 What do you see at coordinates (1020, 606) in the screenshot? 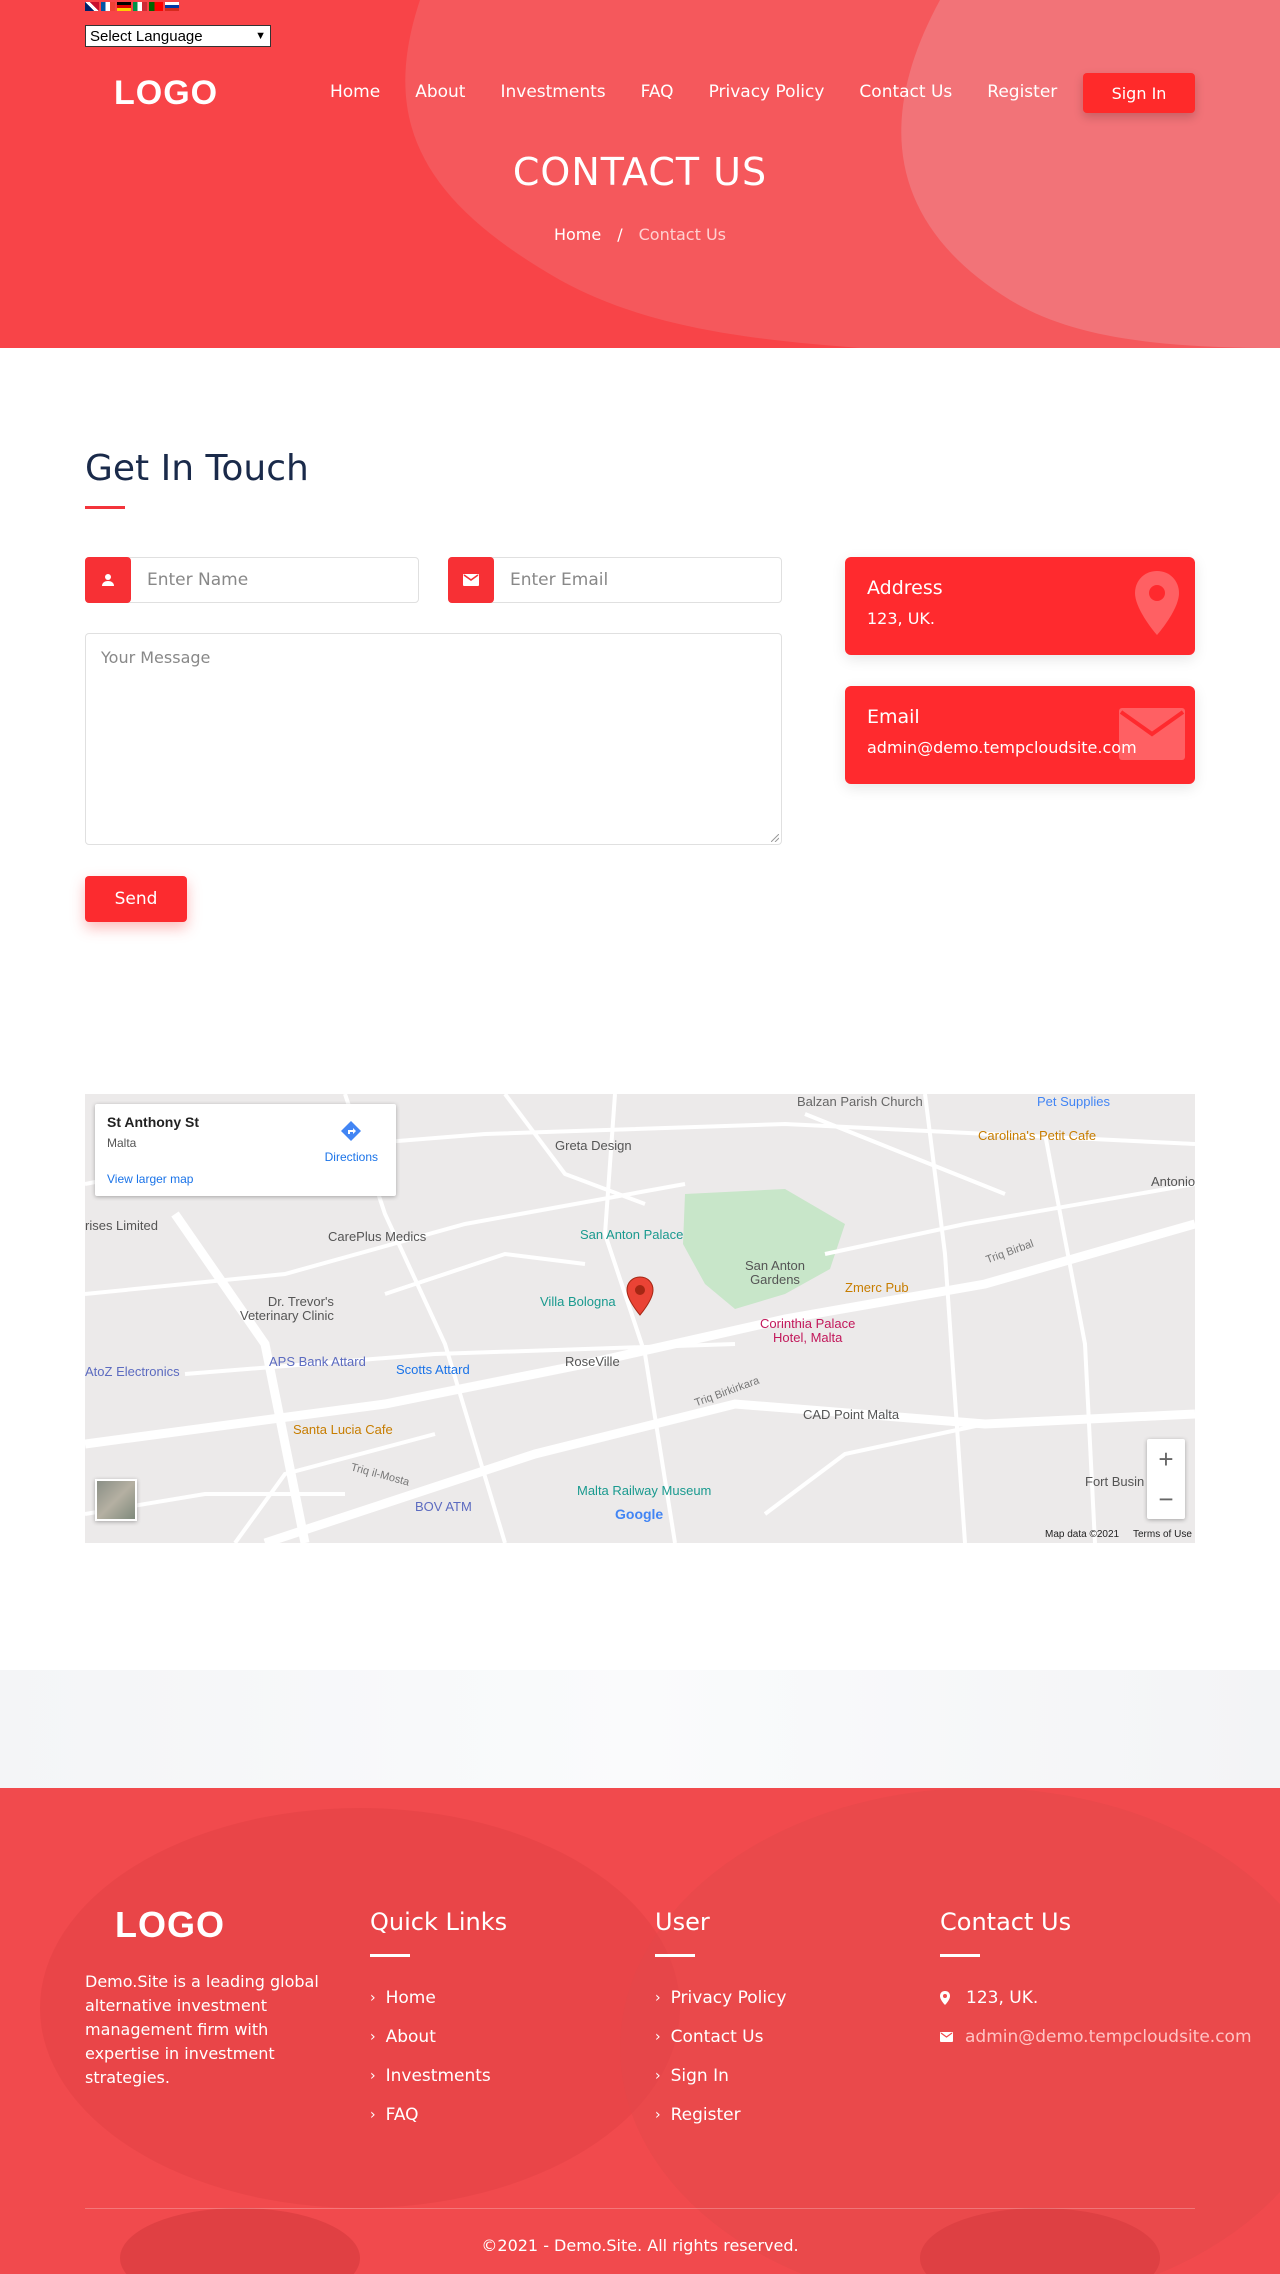
I see `address-card: Address 123, UK.` at bounding box center [1020, 606].